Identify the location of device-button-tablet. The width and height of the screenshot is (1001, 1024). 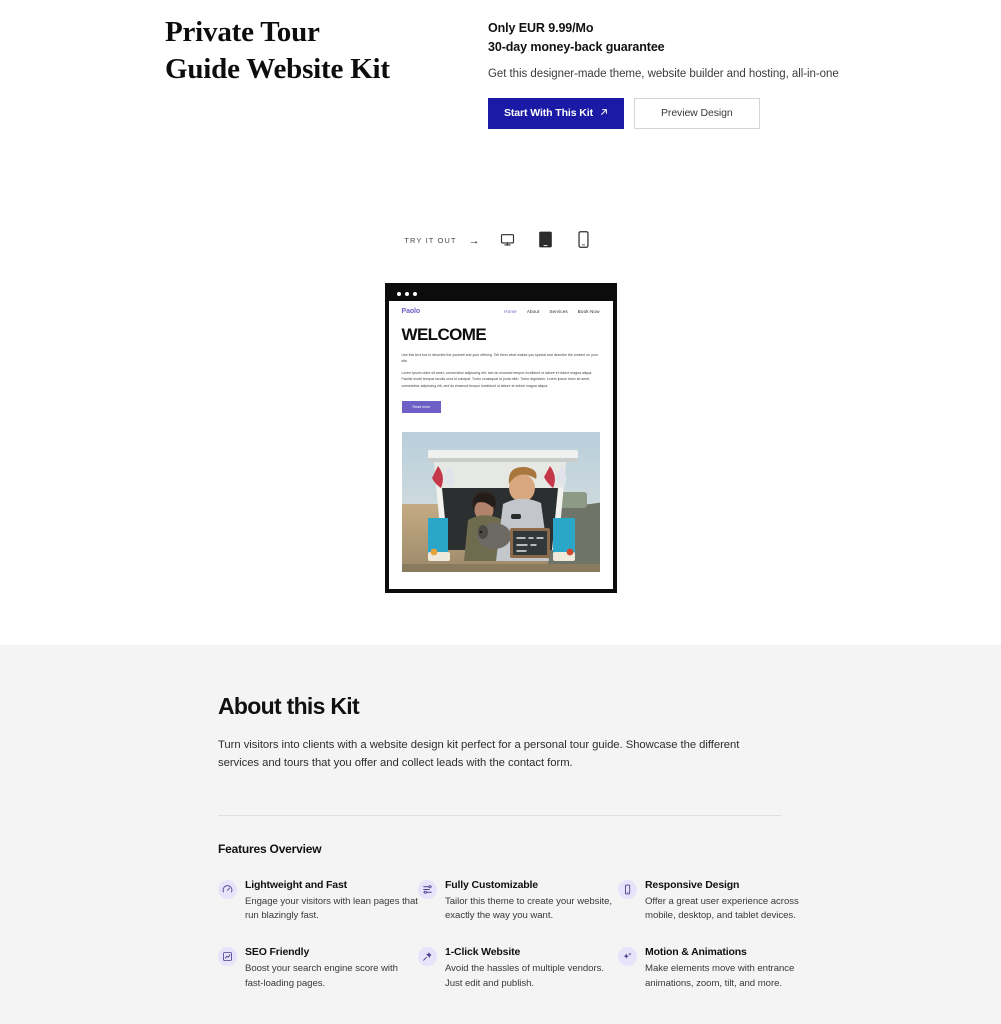
(546, 241).